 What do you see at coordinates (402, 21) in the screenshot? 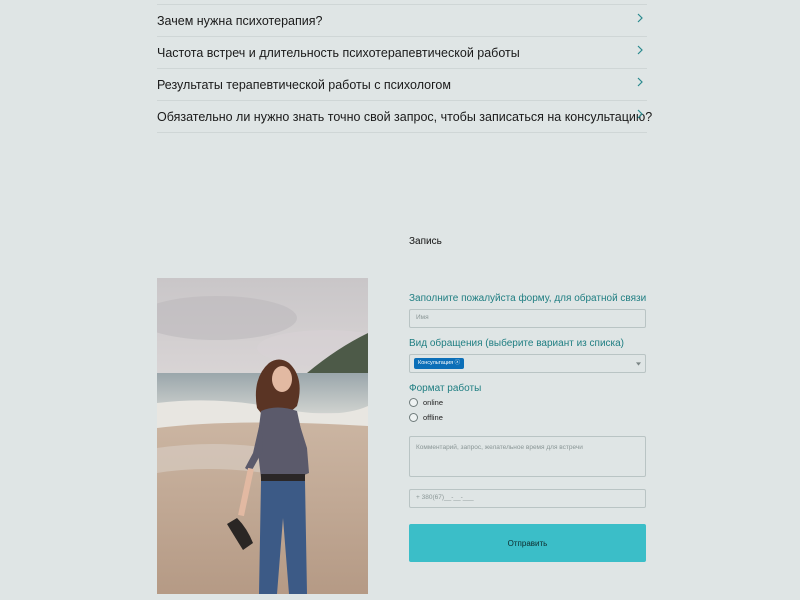
I see `faq-item: Зачем нужна психотерапия?` at bounding box center [402, 21].